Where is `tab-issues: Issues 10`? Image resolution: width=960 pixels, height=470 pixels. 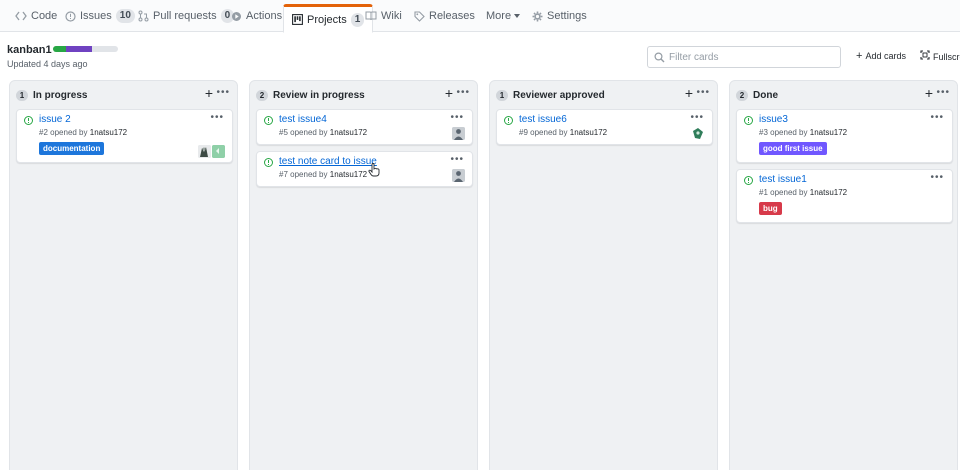
tab-issues: Issues 10 is located at coordinates (99, 16).